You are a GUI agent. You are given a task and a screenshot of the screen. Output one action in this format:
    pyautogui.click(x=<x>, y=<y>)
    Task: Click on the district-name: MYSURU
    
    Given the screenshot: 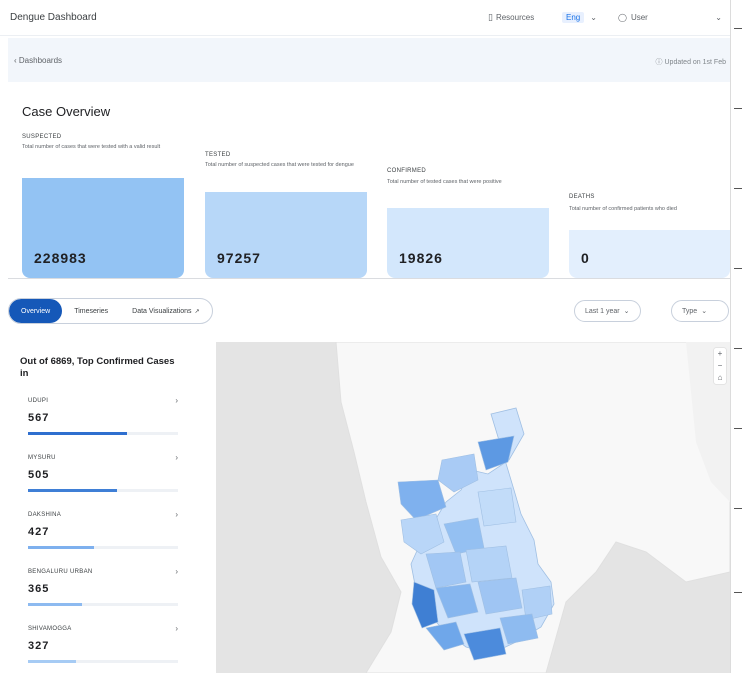 What is the action you would take?
    pyautogui.click(x=42, y=458)
    